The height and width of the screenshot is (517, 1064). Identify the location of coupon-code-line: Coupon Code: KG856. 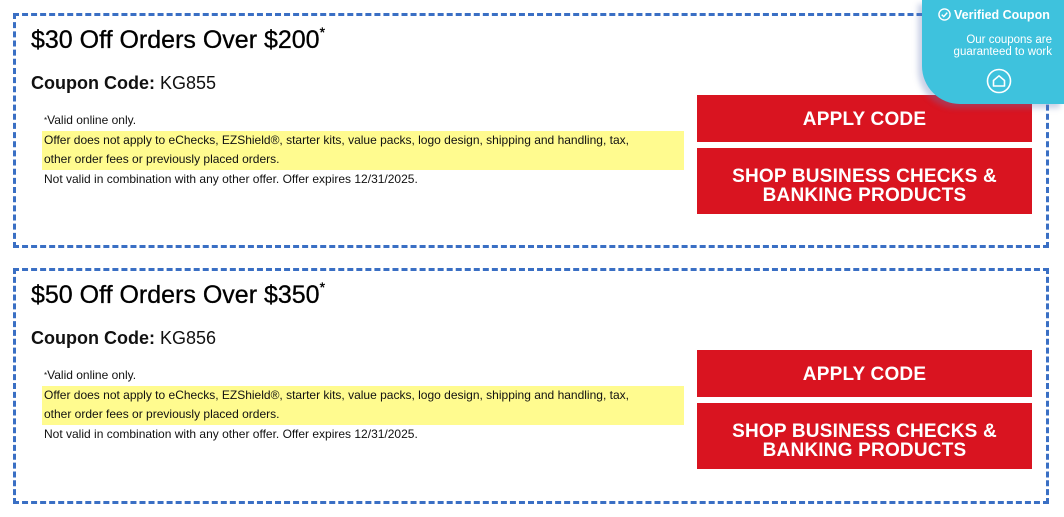
(123, 338).